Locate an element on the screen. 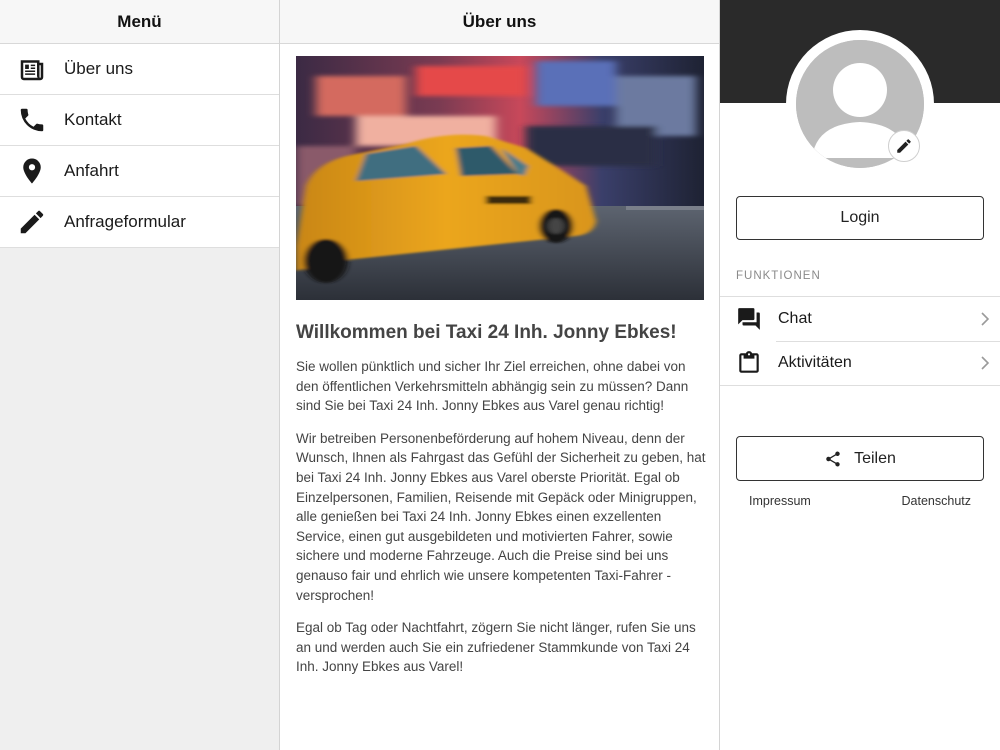  menu-list: Über uns Kontakt Anfahrt Anfrageformular is located at coordinates (139, 146).